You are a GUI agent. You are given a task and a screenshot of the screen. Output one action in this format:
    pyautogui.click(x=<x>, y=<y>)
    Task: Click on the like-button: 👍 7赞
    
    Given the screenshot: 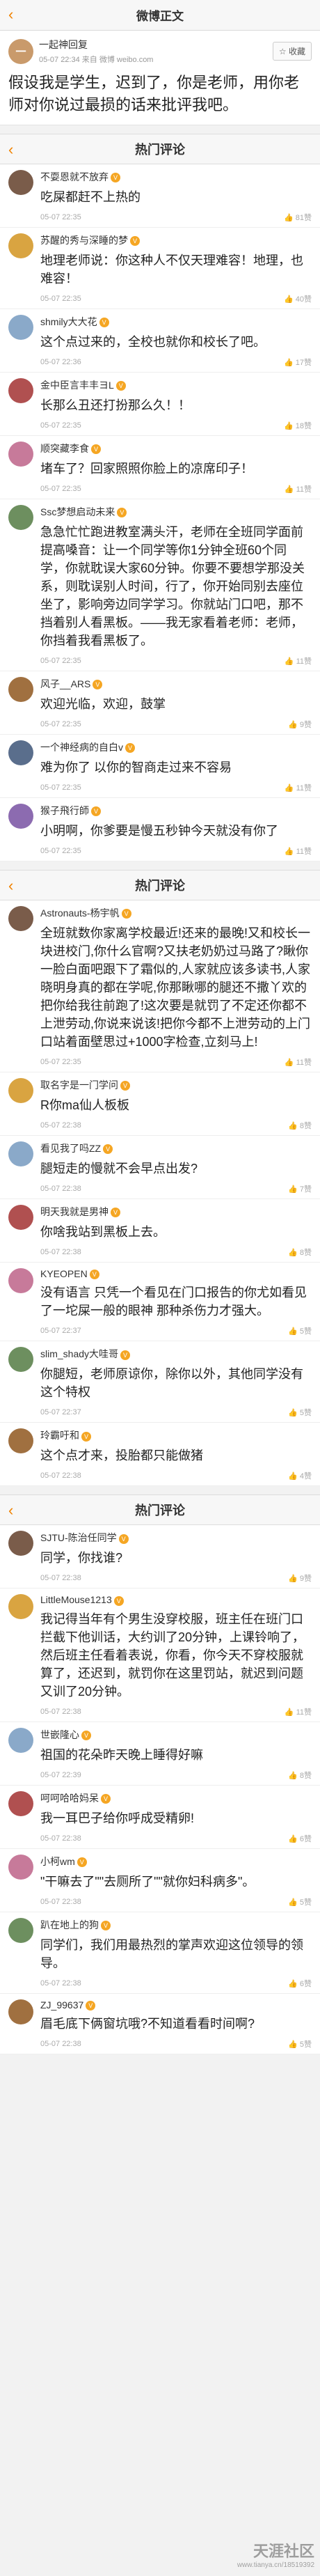 What is the action you would take?
    pyautogui.click(x=300, y=1188)
    